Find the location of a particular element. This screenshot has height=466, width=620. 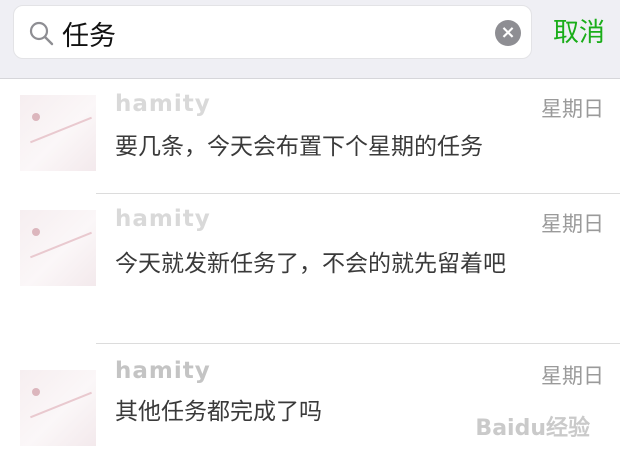

message-text: 今天就发新任务了，不会的就先留着吧 is located at coordinates (310, 264).